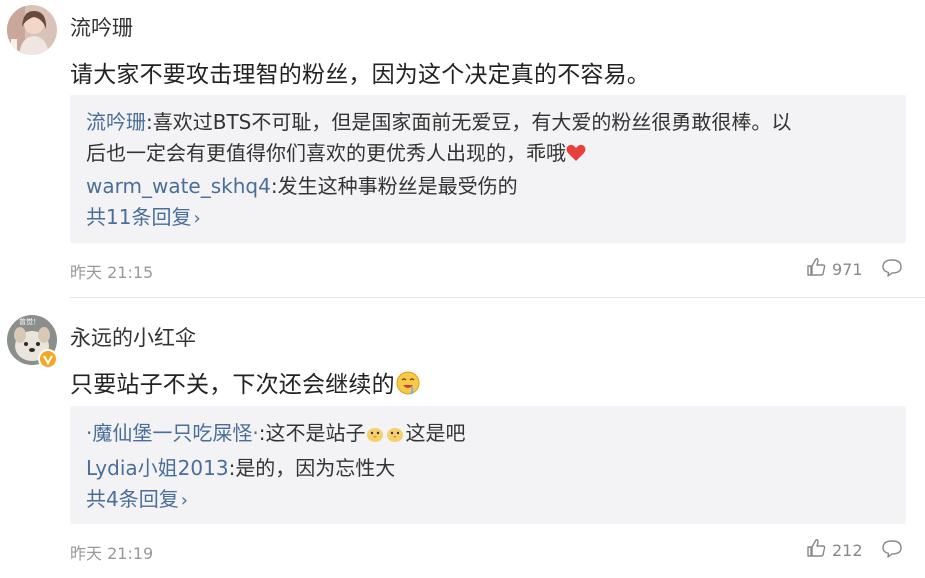 Image resolution: width=925 pixels, height=578 pixels. Describe the element at coordinates (232, 385) in the screenshot. I see `comment-text: 只要站子不关，下次还会继续的` at that location.